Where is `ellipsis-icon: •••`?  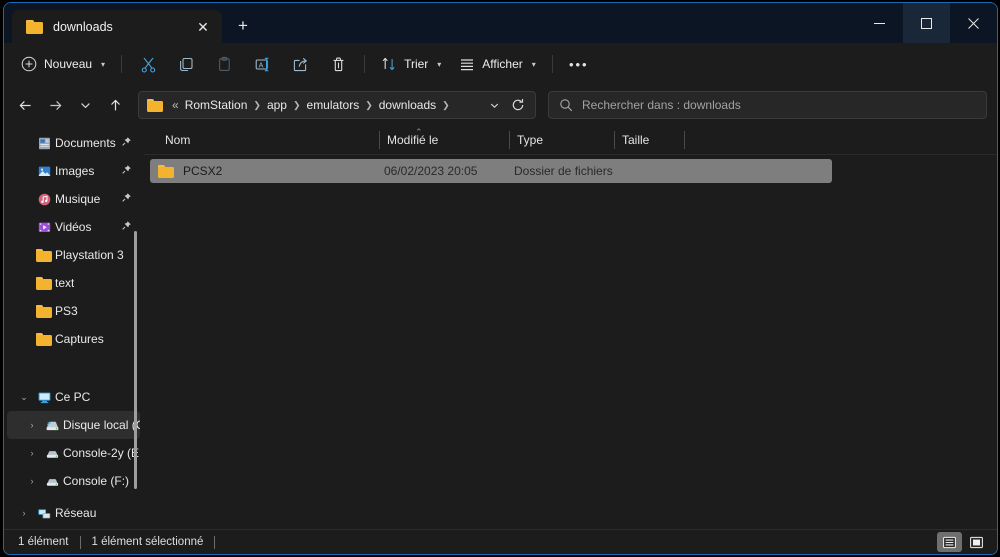 ellipsis-icon: ••• is located at coordinates (578, 64).